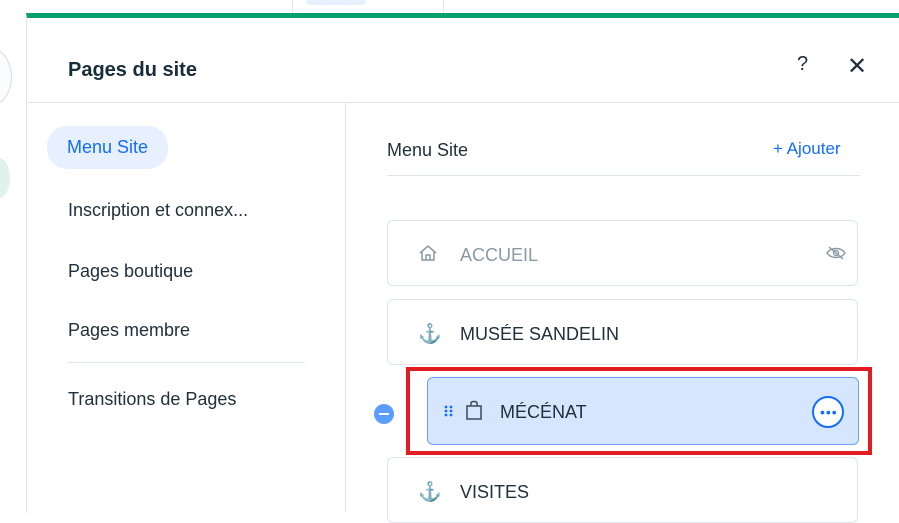 Image resolution: width=899 pixels, height=523 pixels. I want to click on sidebar-item-page-transitions: Transitions de Pages, so click(152, 399).